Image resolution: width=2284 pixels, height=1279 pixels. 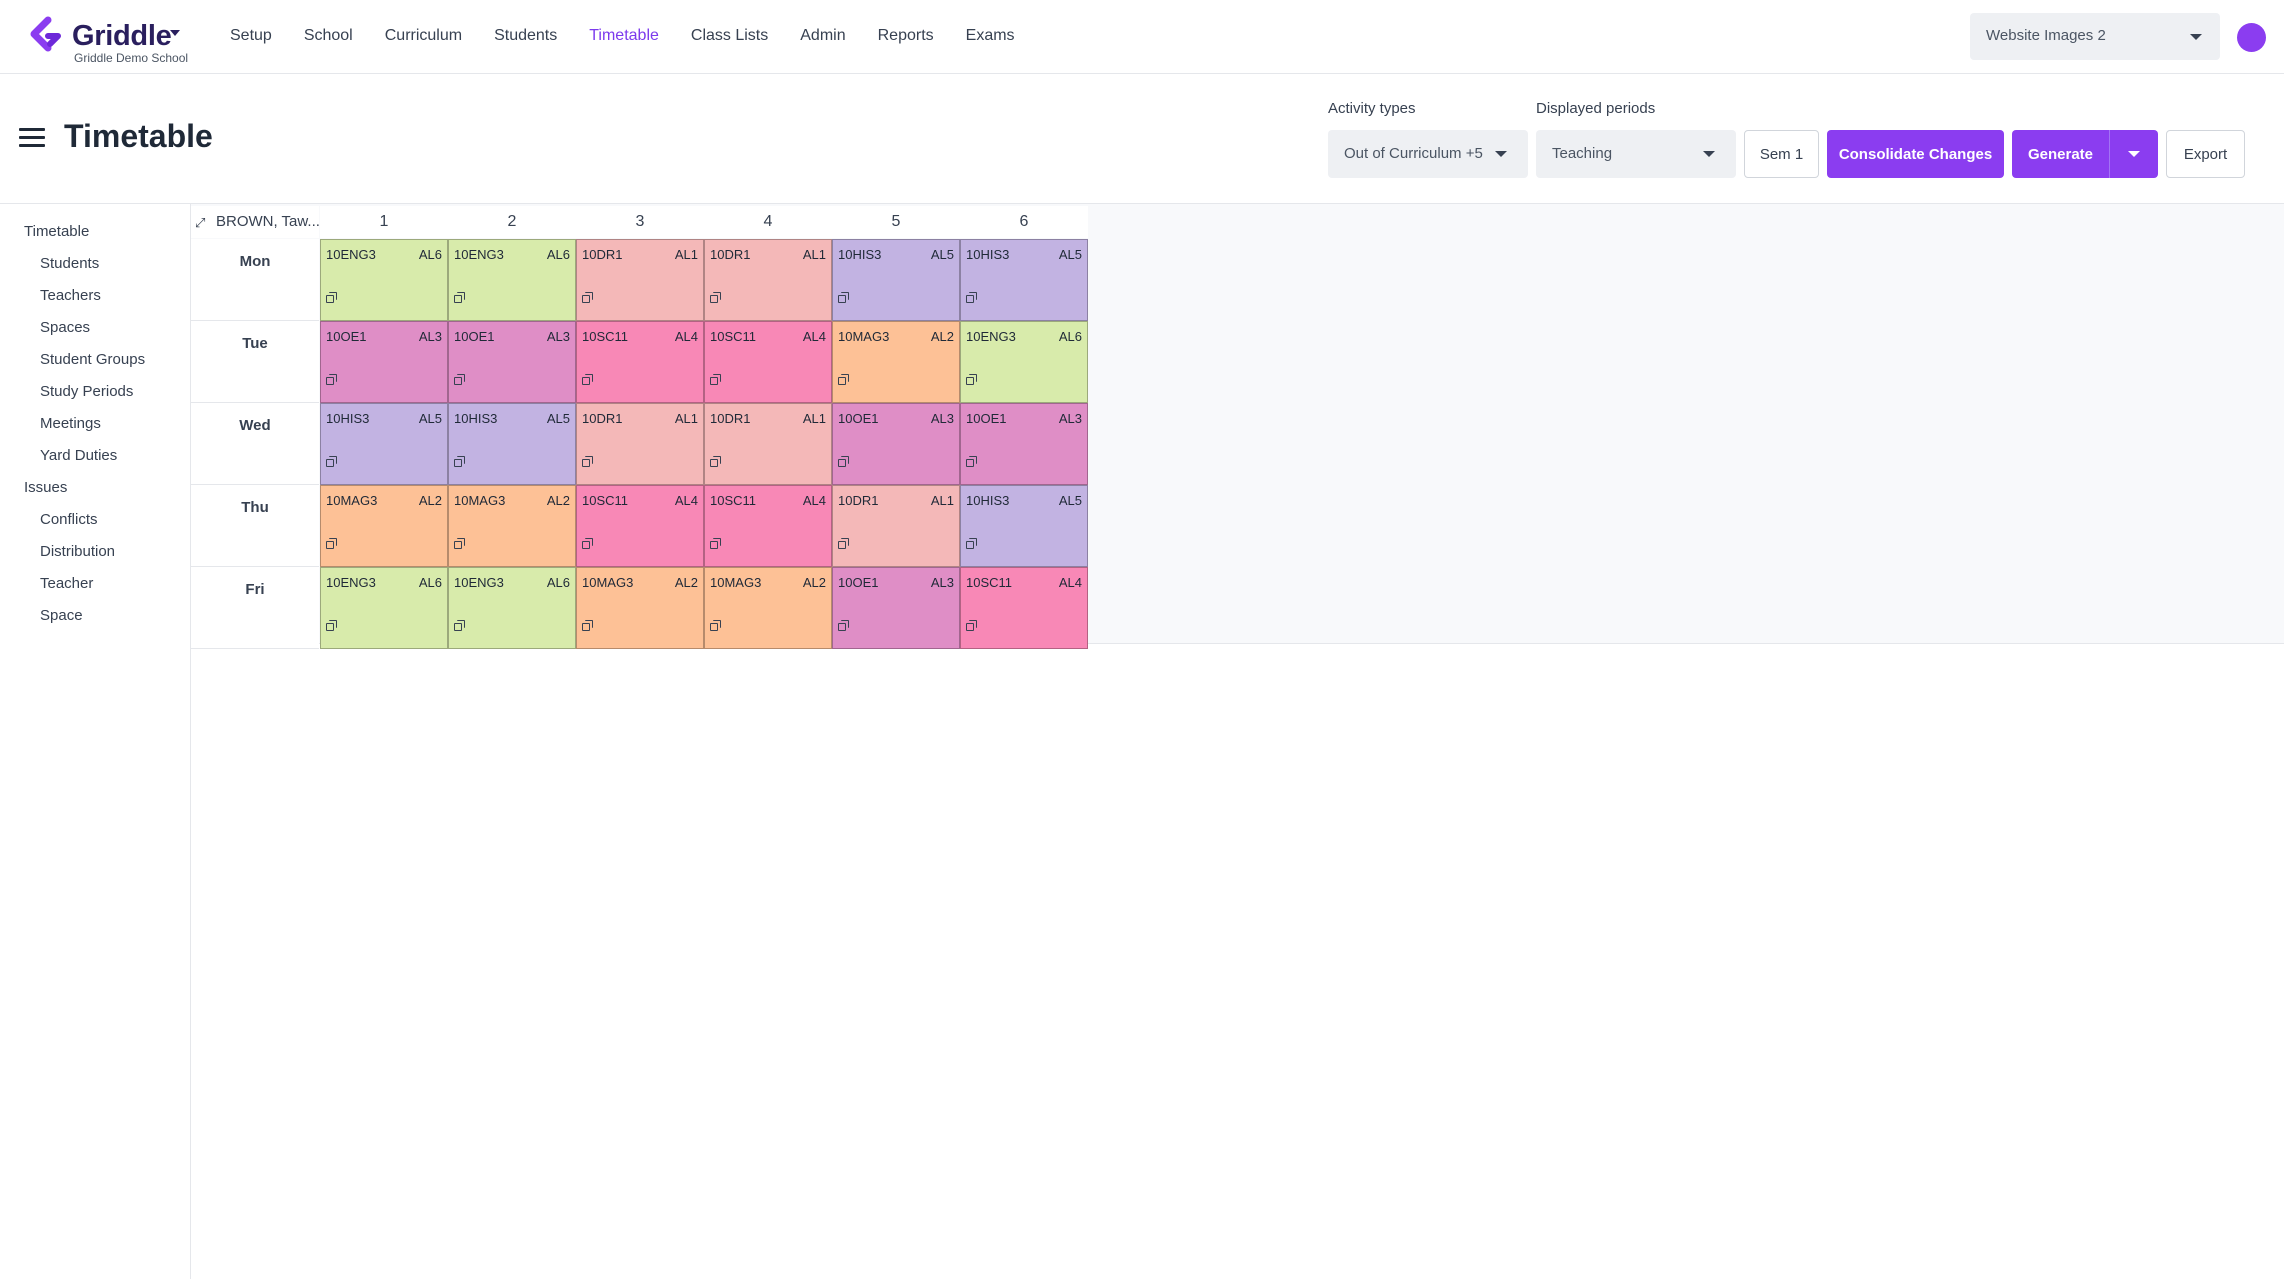 What do you see at coordinates (69, 263) in the screenshot?
I see `sidebar-item-students: Students` at bounding box center [69, 263].